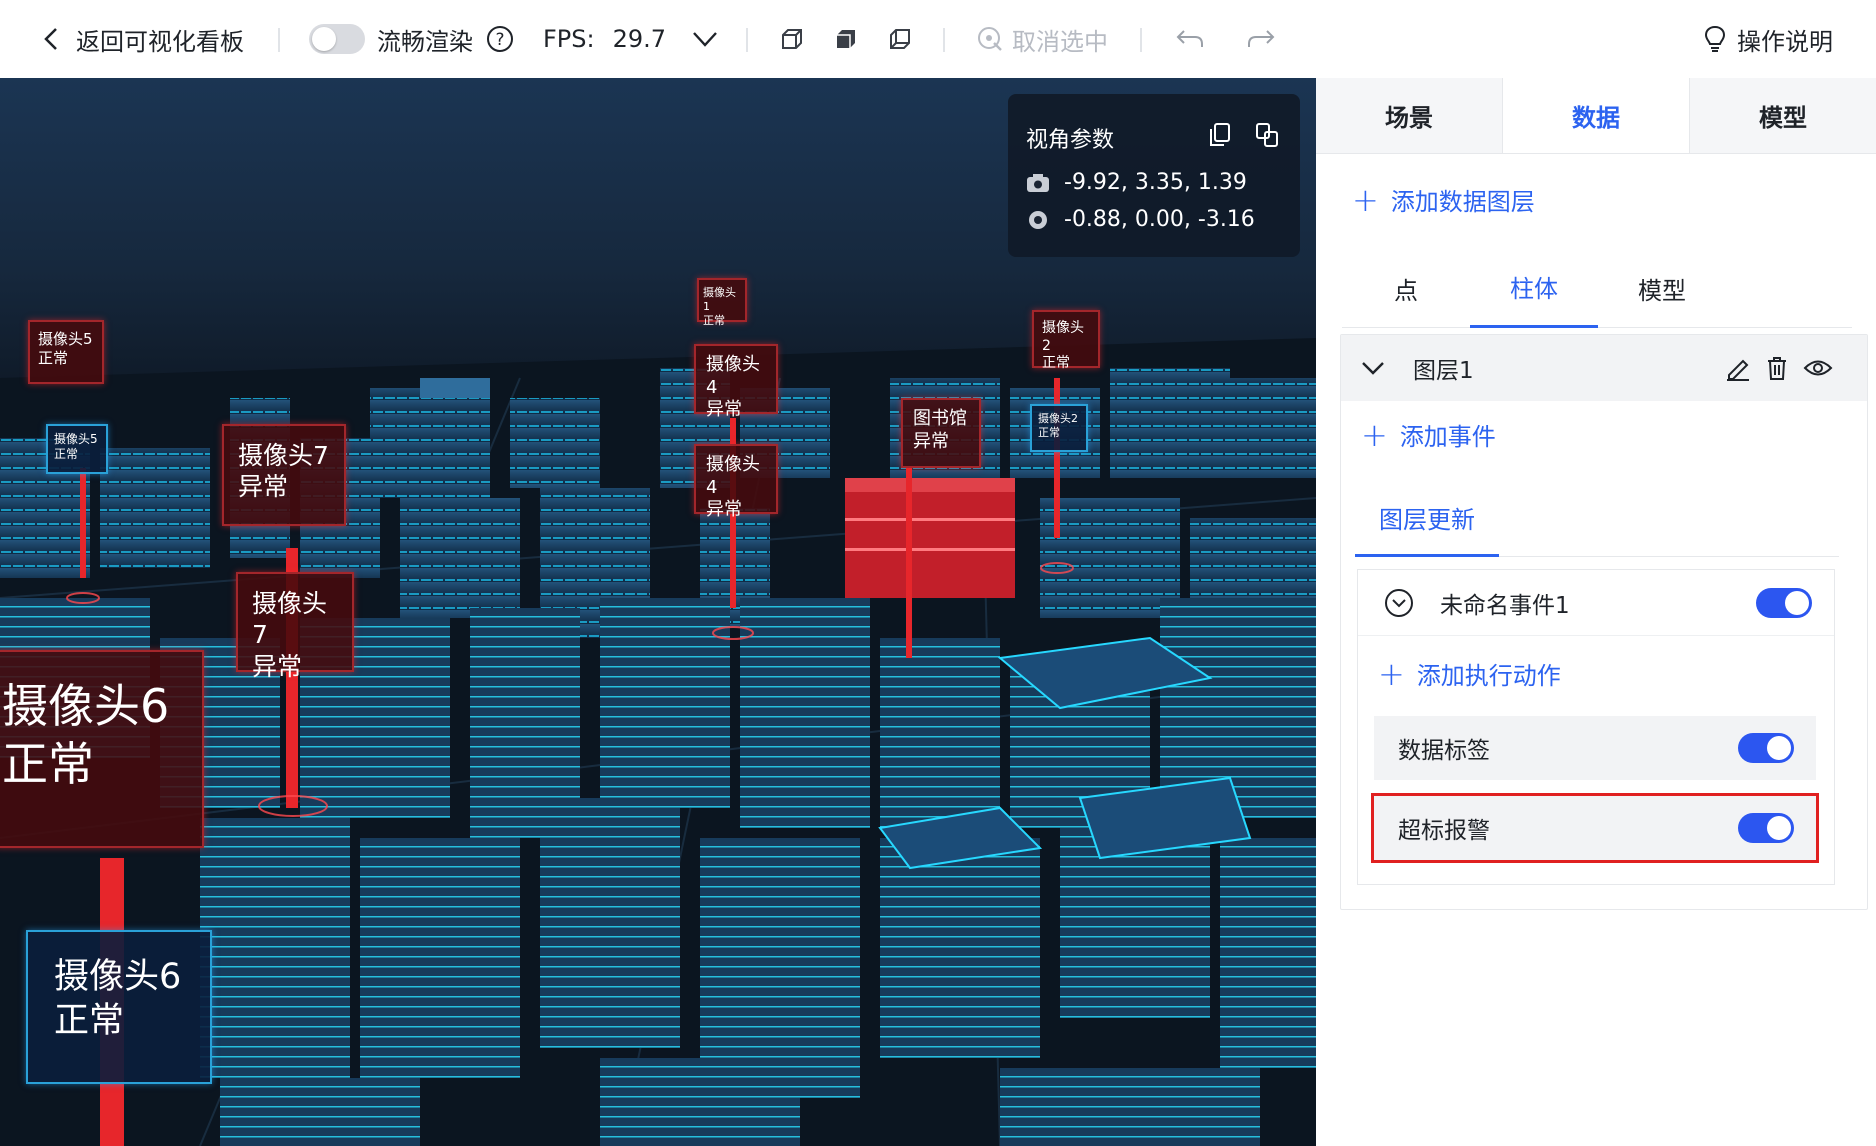 The width and height of the screenshot is (1876, 1146). What do you see at coordinates (1662, 288) in the screenshot?
I see `subtab-model: 模型` at bounding box center [1662, 288].